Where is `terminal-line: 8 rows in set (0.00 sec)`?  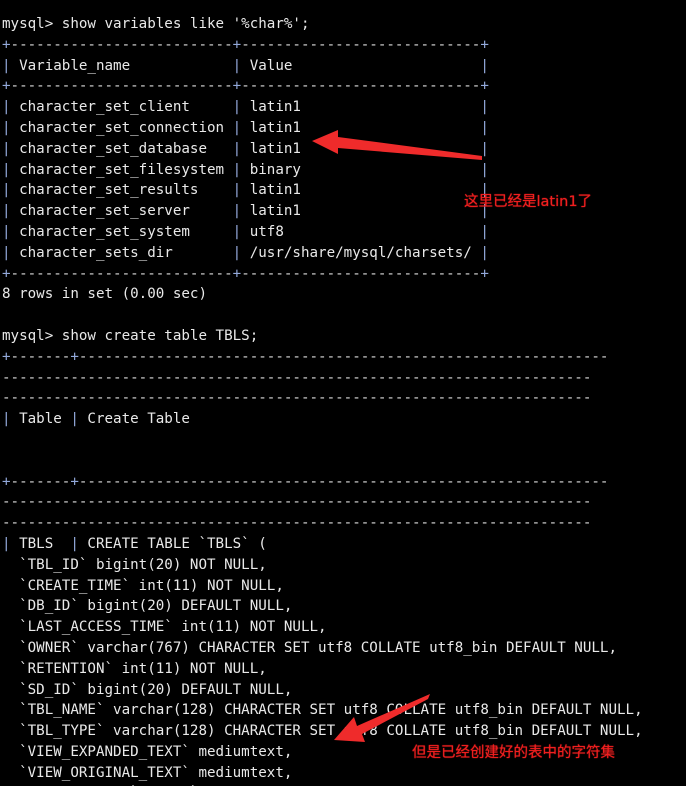
terminal-line: 8 rows in set (0.00 sec) is located at coordinates (104, 294).